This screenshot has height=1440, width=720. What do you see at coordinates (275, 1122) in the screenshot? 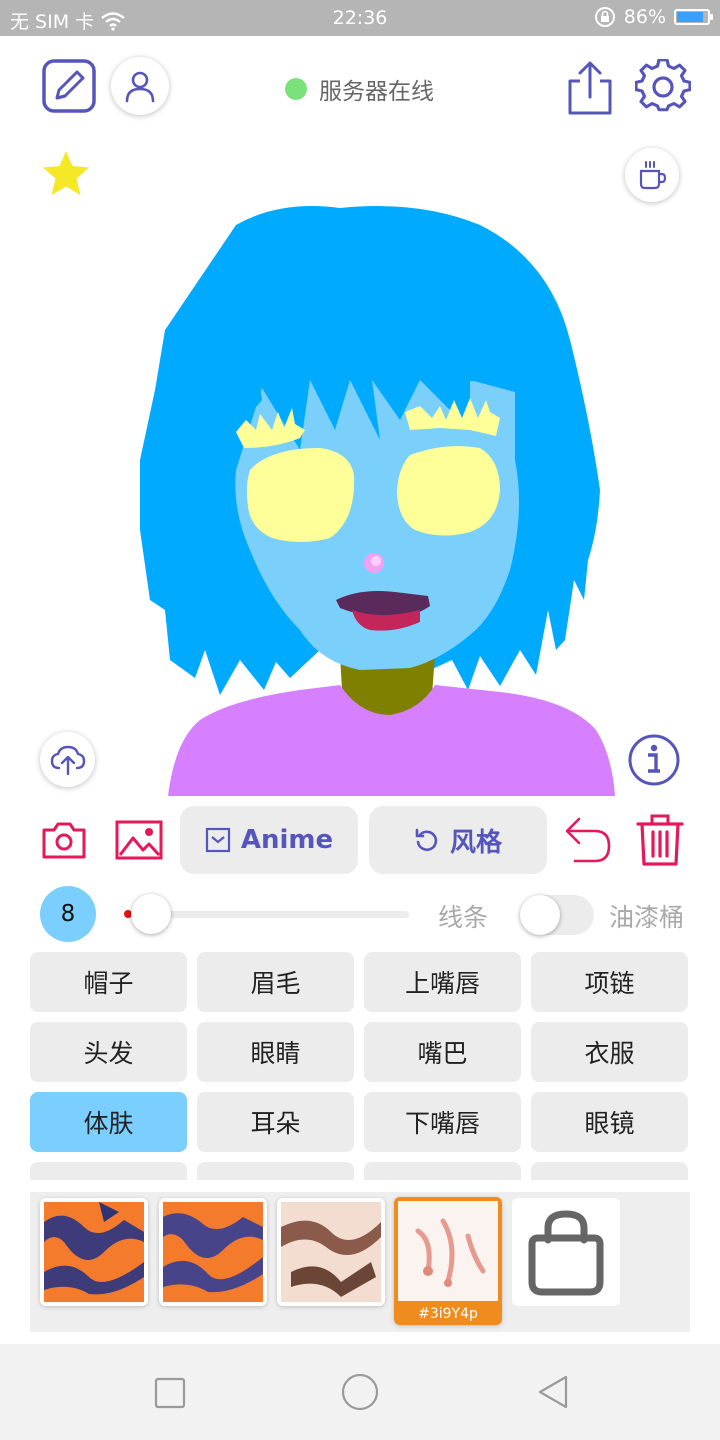
I see `category-button: 耳朵` at bounding box center [275, 1122].